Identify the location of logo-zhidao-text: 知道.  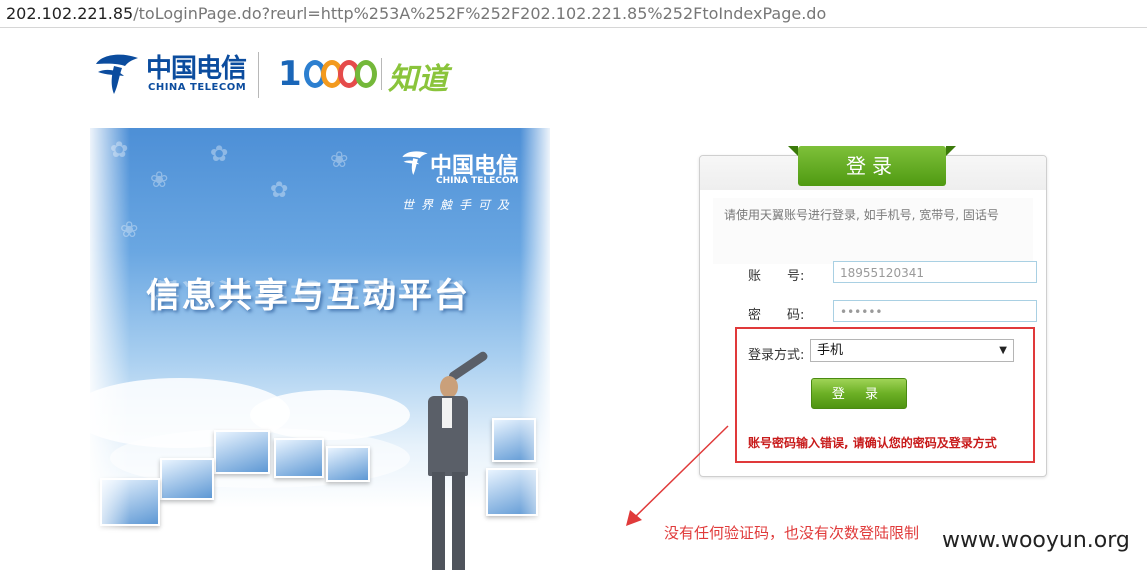
(418, 79).